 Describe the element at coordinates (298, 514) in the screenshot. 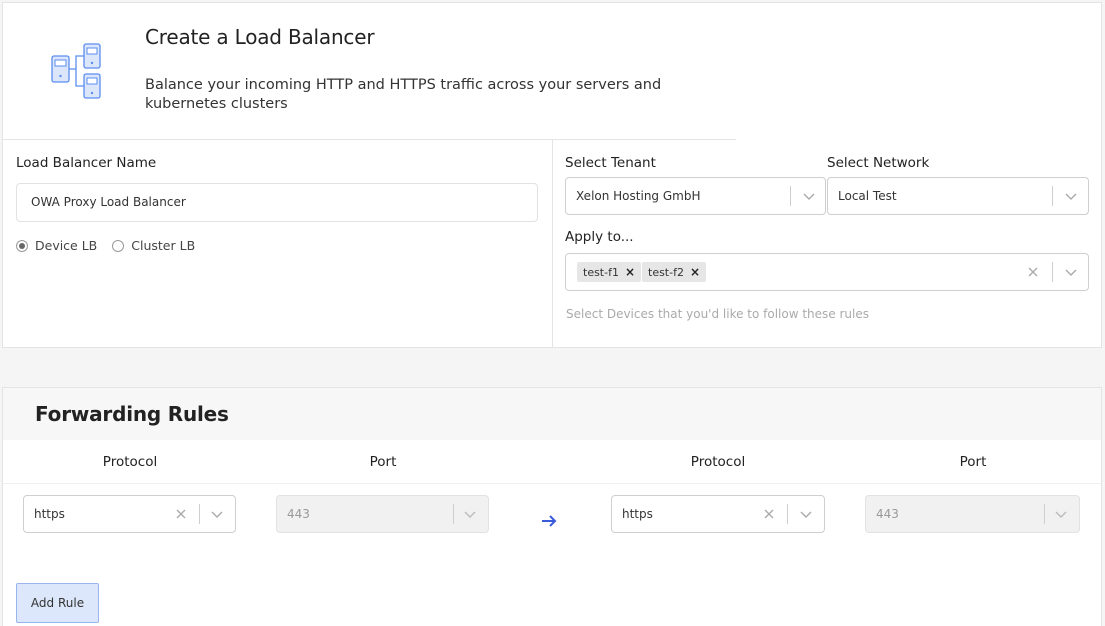

I see `source-port-value: 443` at that location.